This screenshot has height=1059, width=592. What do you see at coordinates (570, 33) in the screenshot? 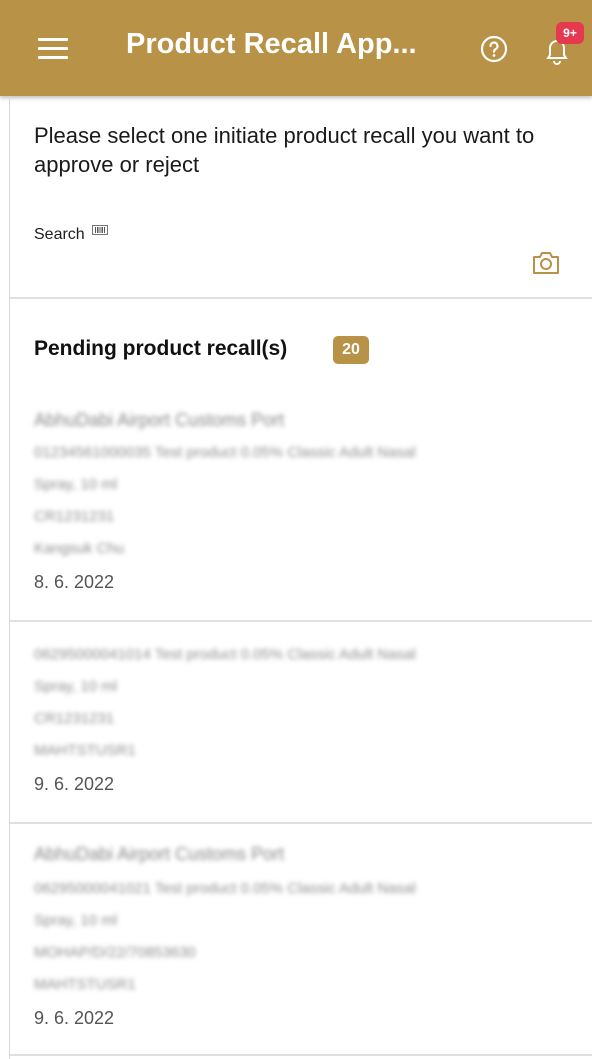
I see `notification-badge: 9+` at bounding box center [570, 33].